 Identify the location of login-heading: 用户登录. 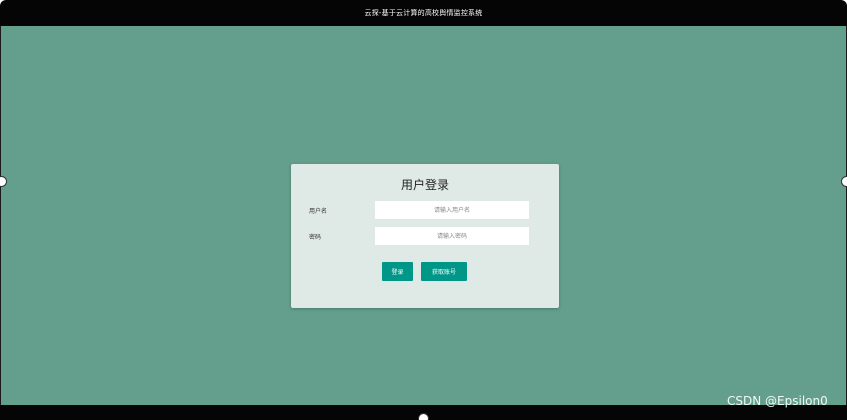
(424, 185).